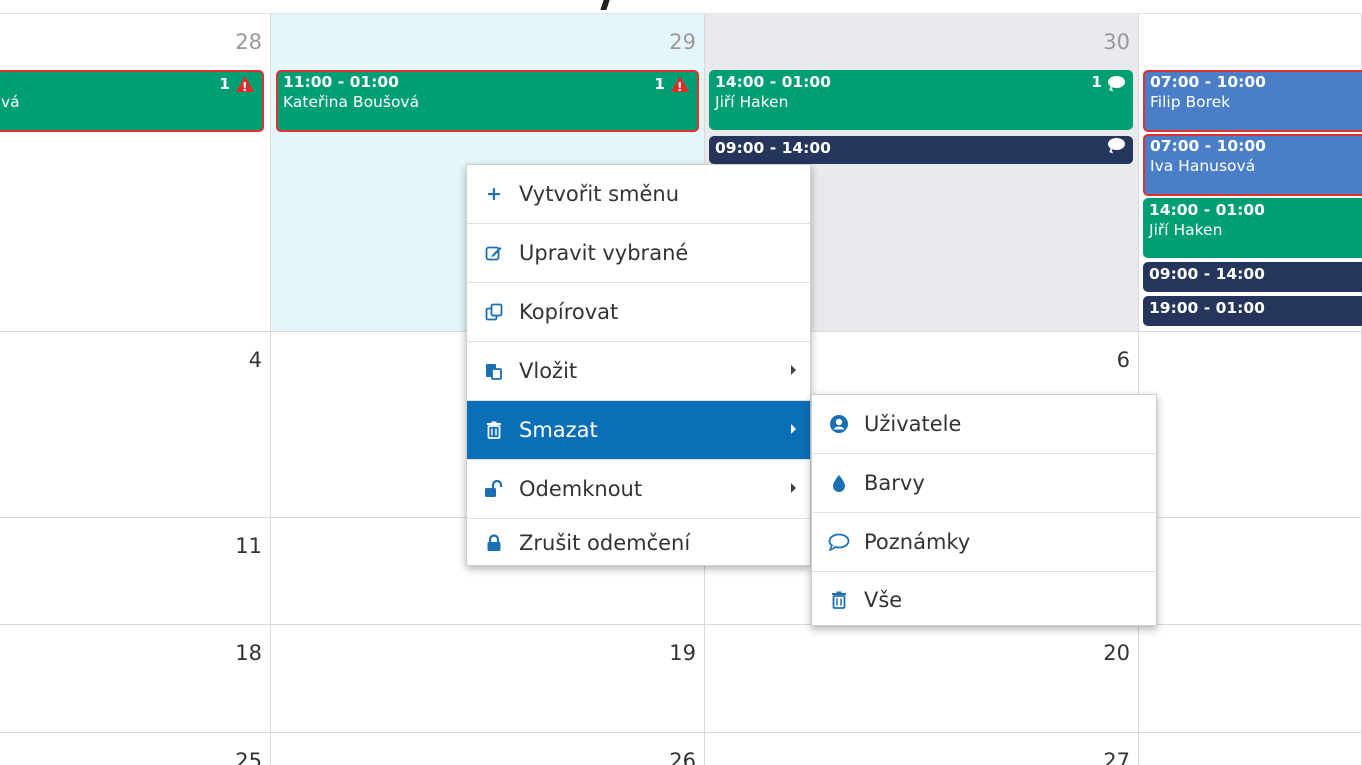 This screenshot has height=765, width=1362. I want to click on shift-block: 07:00 - 10:00 Iva Hanusová, so click(1252, 165).